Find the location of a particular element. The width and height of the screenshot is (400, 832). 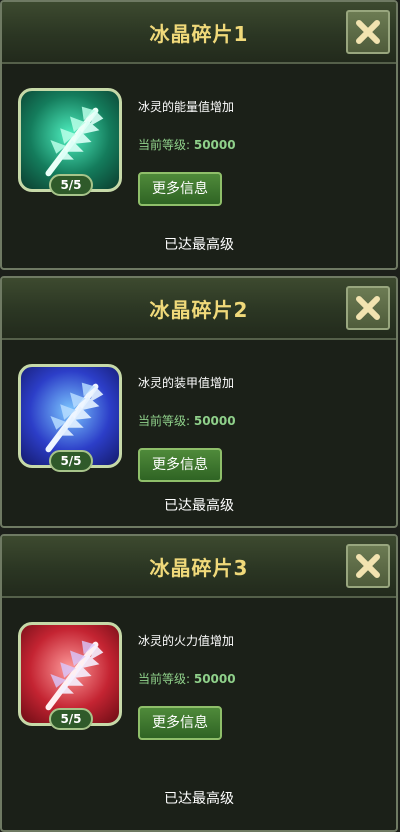

panel-title: 冰晶碎片3 is located at coordinates (199, 568).